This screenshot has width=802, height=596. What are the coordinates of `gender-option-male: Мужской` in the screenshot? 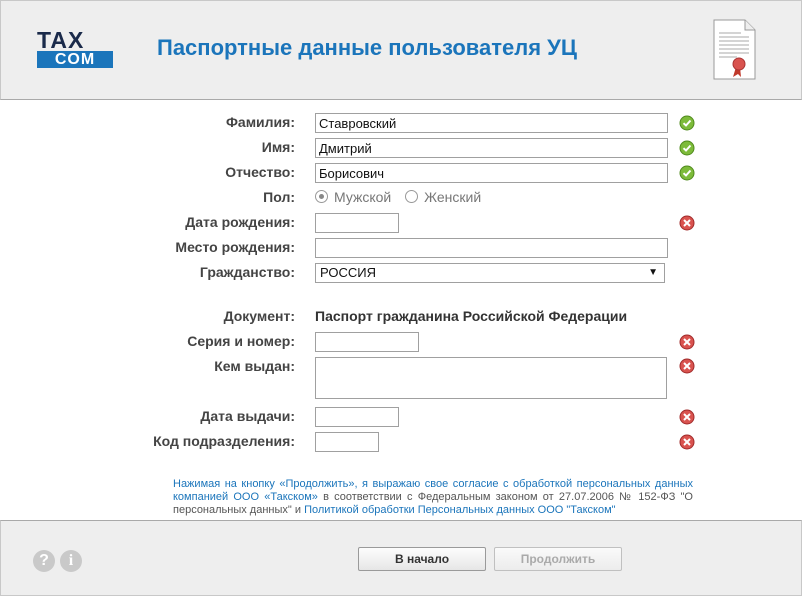 It's located at (353, 197).